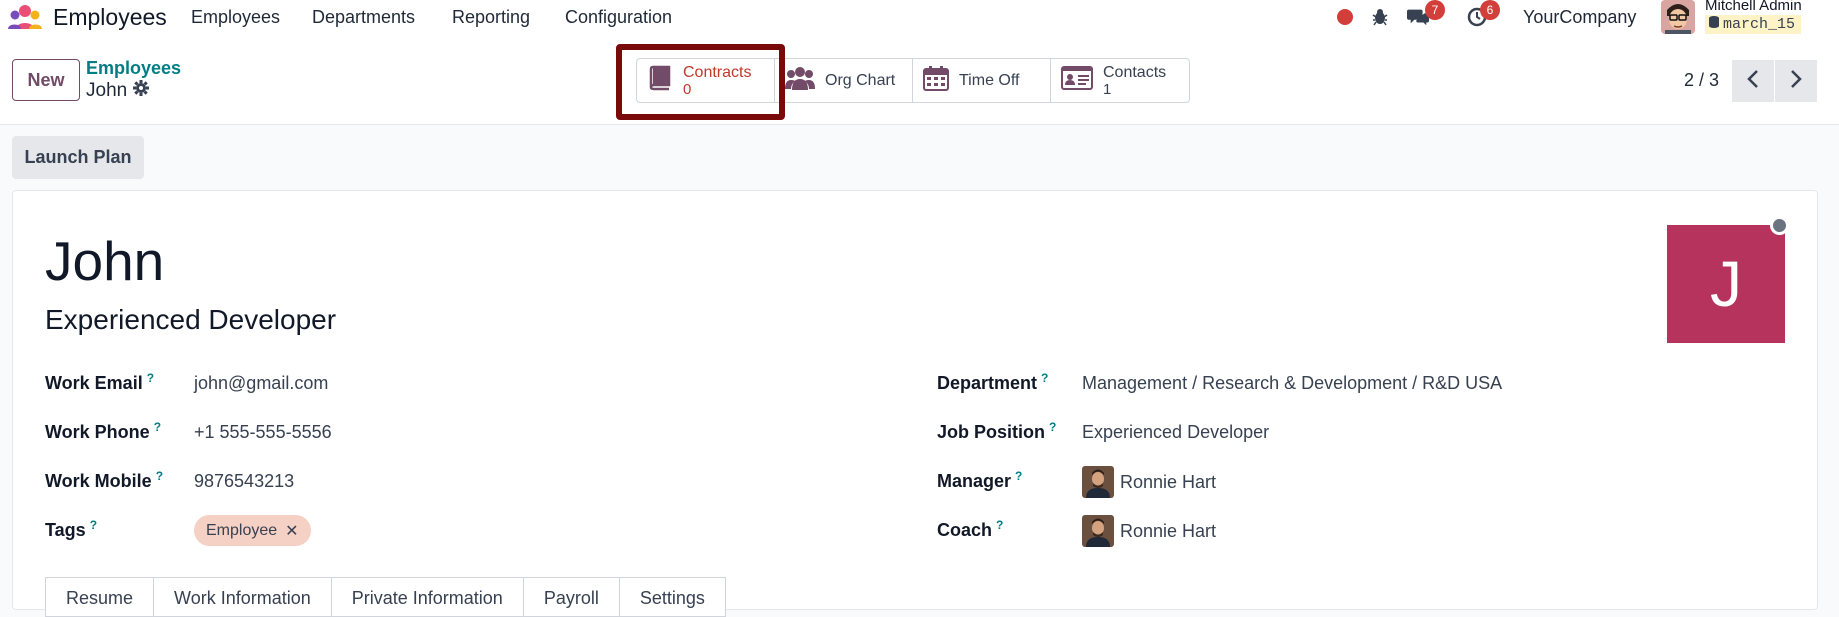 The height and width of the screenshot is (617, 1839). What do you see at coordinates (363, 17) in the screenshot?
I see `menu-departments: Departments` at bounding box center [363, 17].